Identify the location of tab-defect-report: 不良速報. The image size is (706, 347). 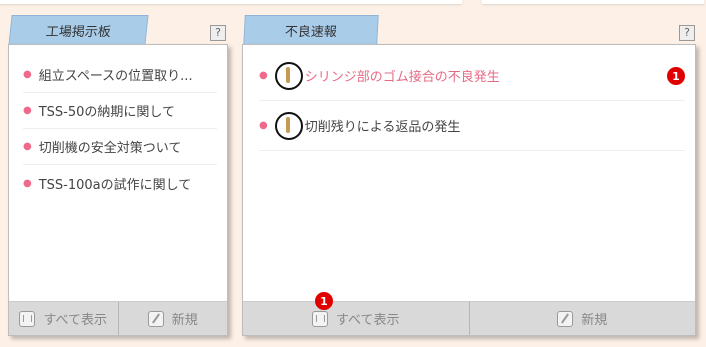
(311, 30).